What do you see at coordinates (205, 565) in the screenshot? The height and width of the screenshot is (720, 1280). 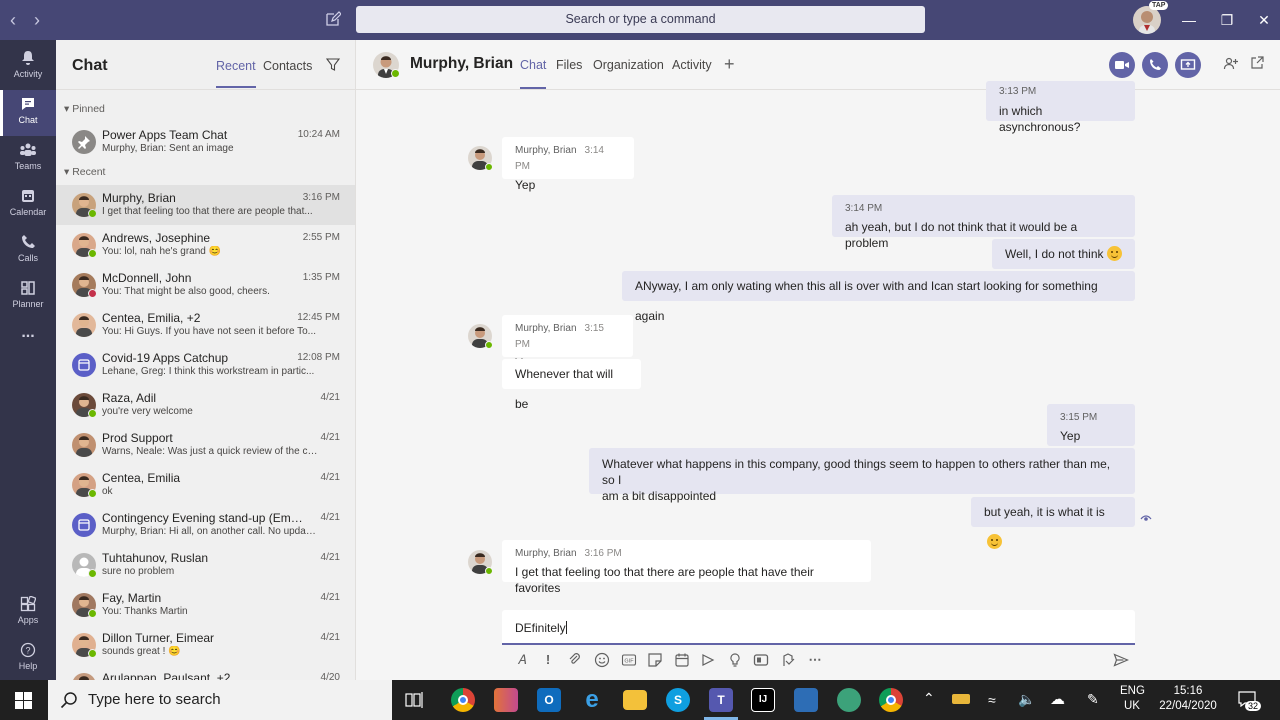 I see `chat-item: Tuhtahunov, Ruslan sure no problem 4/21` at bounding box center [205, 565].